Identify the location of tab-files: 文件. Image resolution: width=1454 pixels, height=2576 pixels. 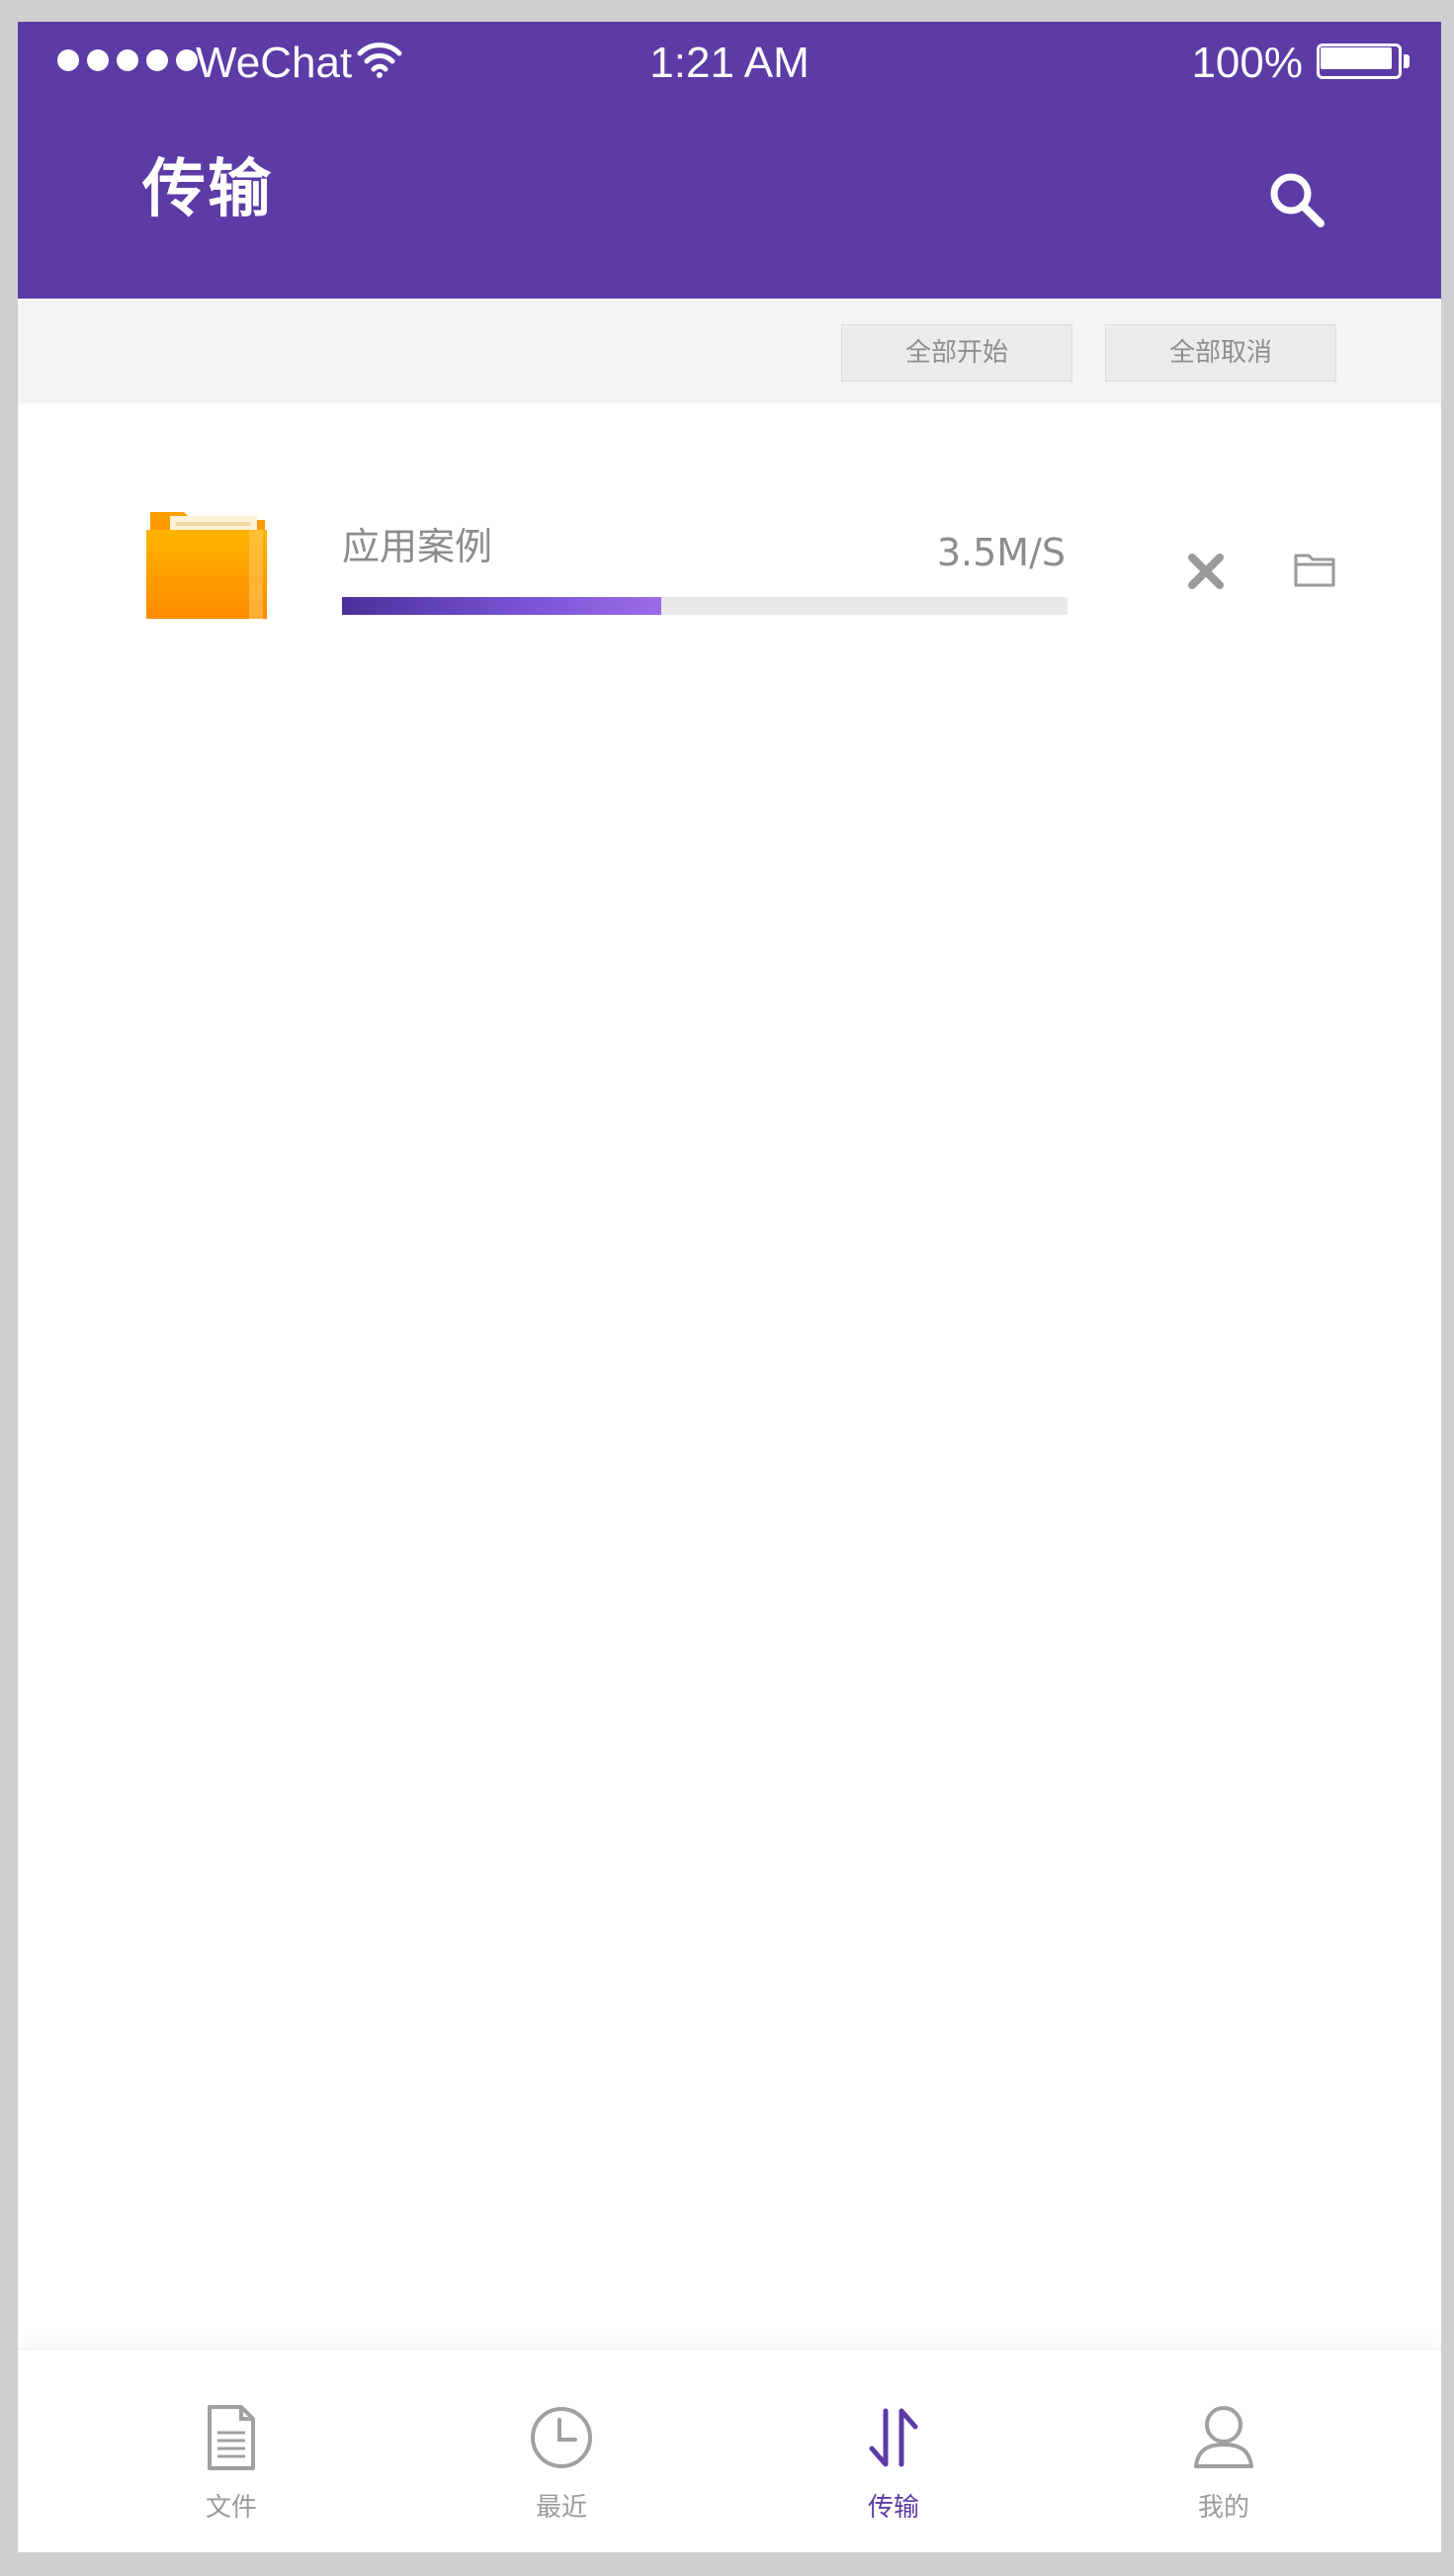
(231, 2451).